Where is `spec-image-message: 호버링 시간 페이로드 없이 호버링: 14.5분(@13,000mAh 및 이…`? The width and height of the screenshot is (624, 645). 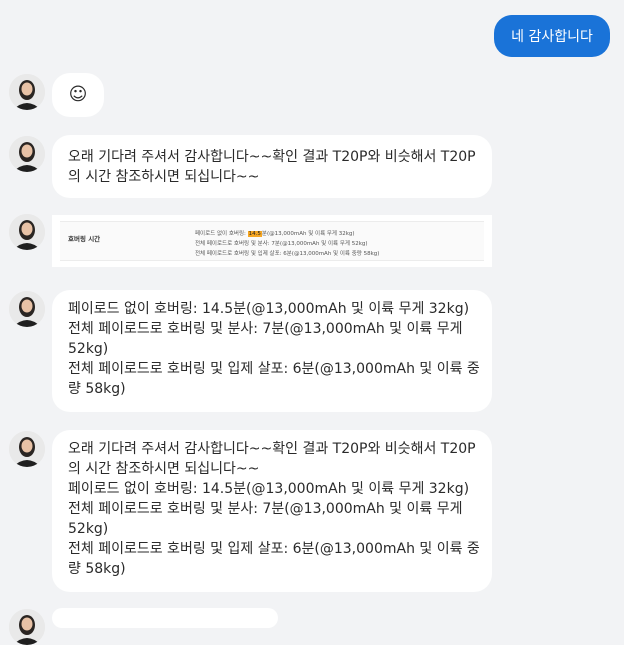 spec-image-message: 호버링 시간 페이로드 없이 호버링: 14.5분(@13,000mAh 및 이… is located at coordinates (272, 241).